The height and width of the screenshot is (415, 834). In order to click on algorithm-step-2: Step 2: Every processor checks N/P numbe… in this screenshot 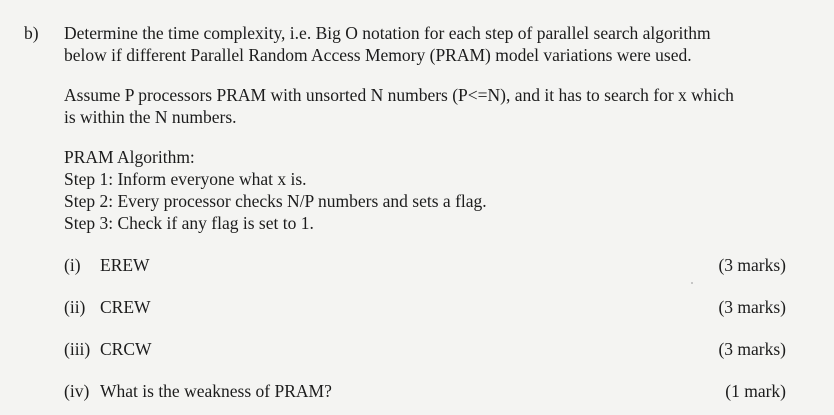, I will do `click(275, 201)`.